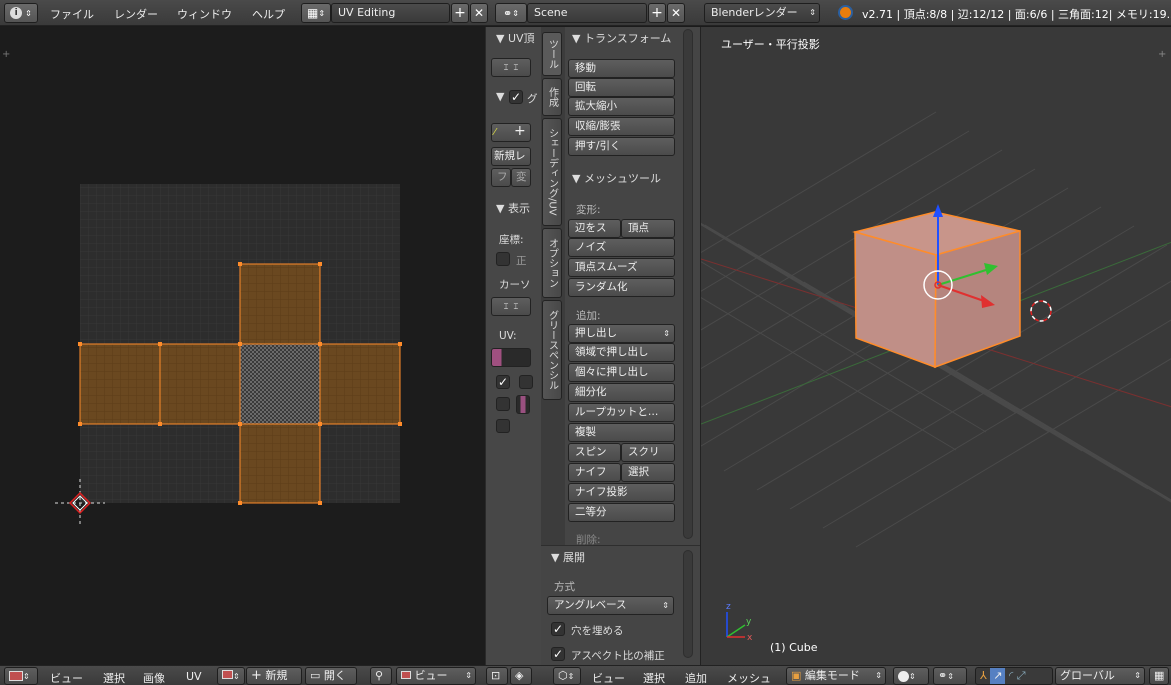 The width and height of the screenshot is (1171, 685). What do you see at coordinates (503, 259) in the screenshot?
I see `normalized-checkbox` at bounding box center [503, 259].